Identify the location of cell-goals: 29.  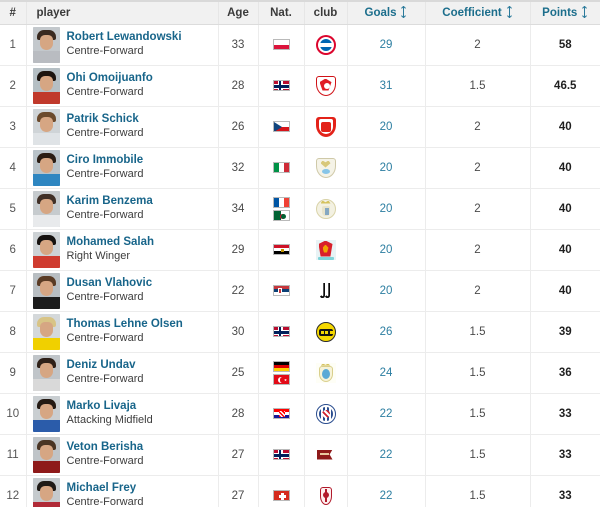
(386, 45).